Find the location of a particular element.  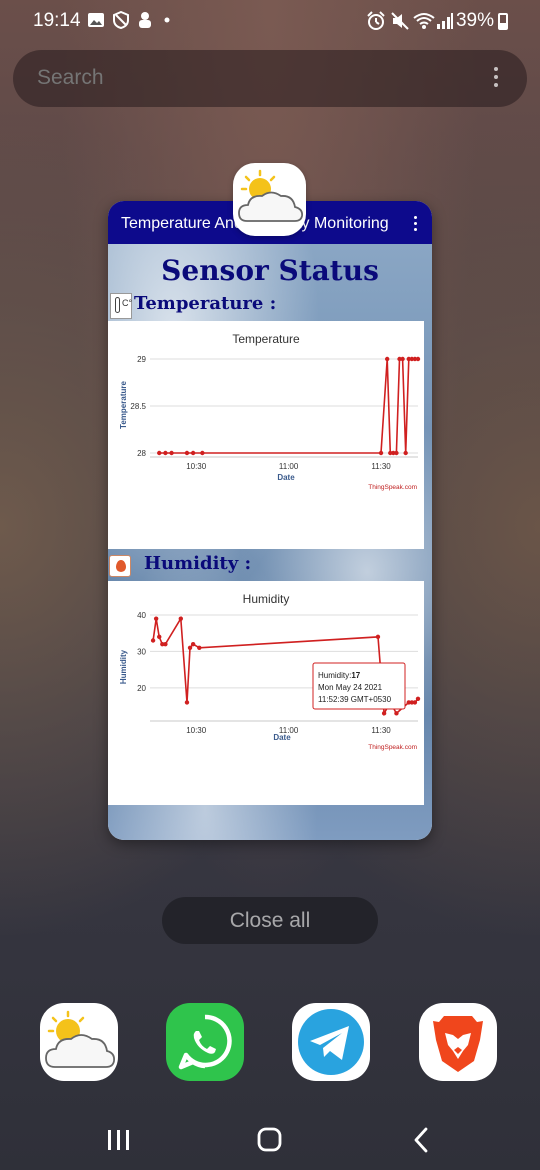

close-all-button: Close all is located at coordinates (270, 920).